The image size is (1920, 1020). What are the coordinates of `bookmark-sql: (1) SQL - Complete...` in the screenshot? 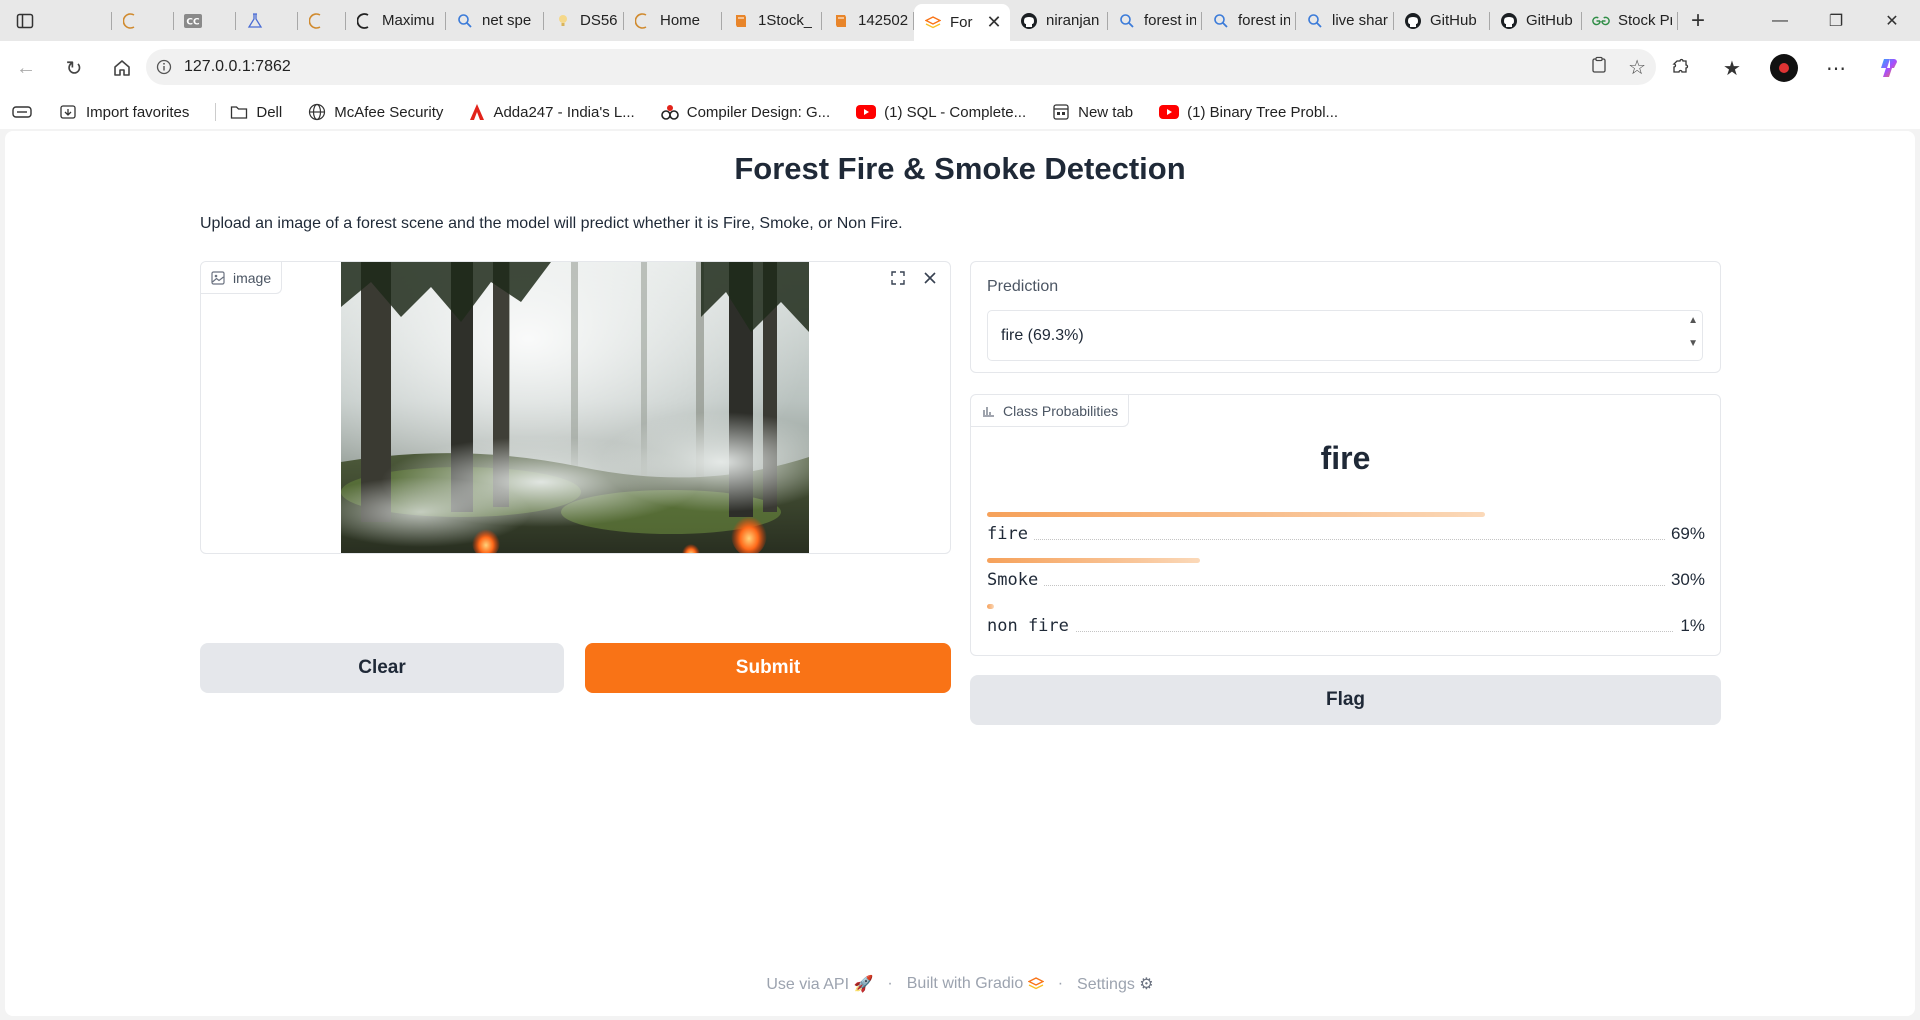 It's located at (941, 112).